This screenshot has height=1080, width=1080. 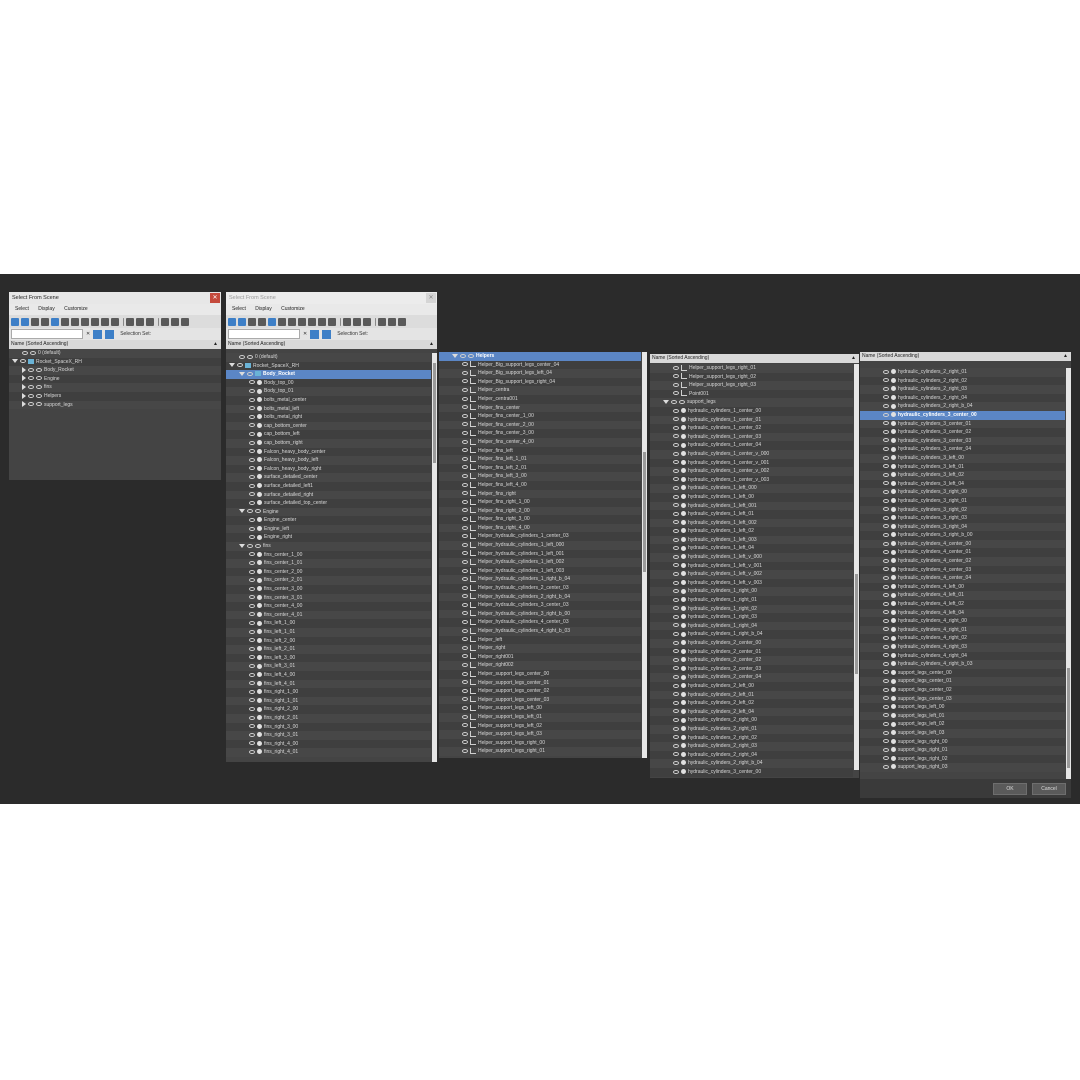 I want to click on tree-row: Helper_support_legs_left_03, so click(x=540, y=734).